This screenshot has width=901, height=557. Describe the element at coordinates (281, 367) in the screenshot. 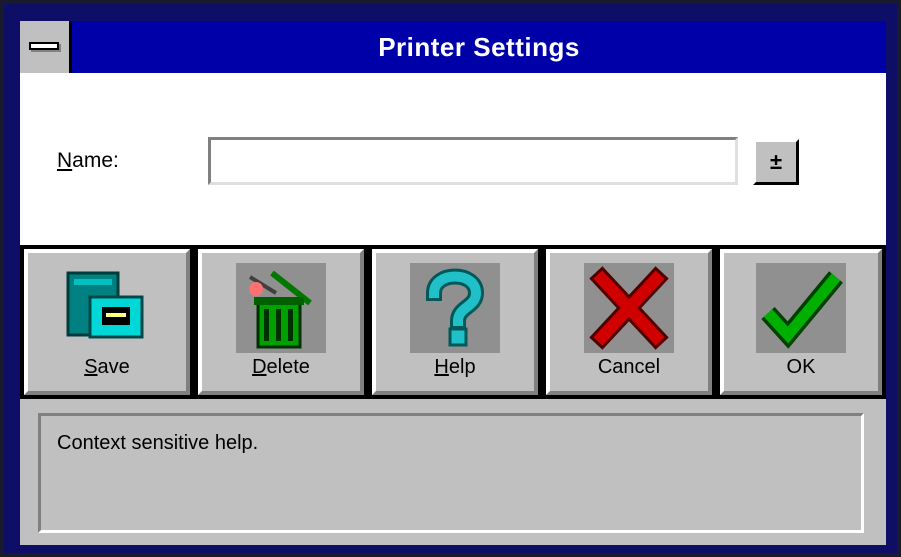

I see `delete-label: Delete` at that location.